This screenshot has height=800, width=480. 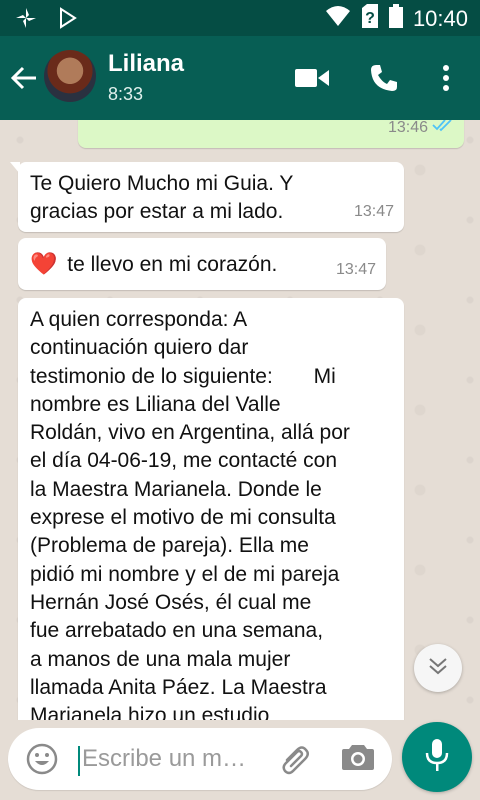 I want to click on message-line: A quien corresponda: A, so click(x=139, y=319).